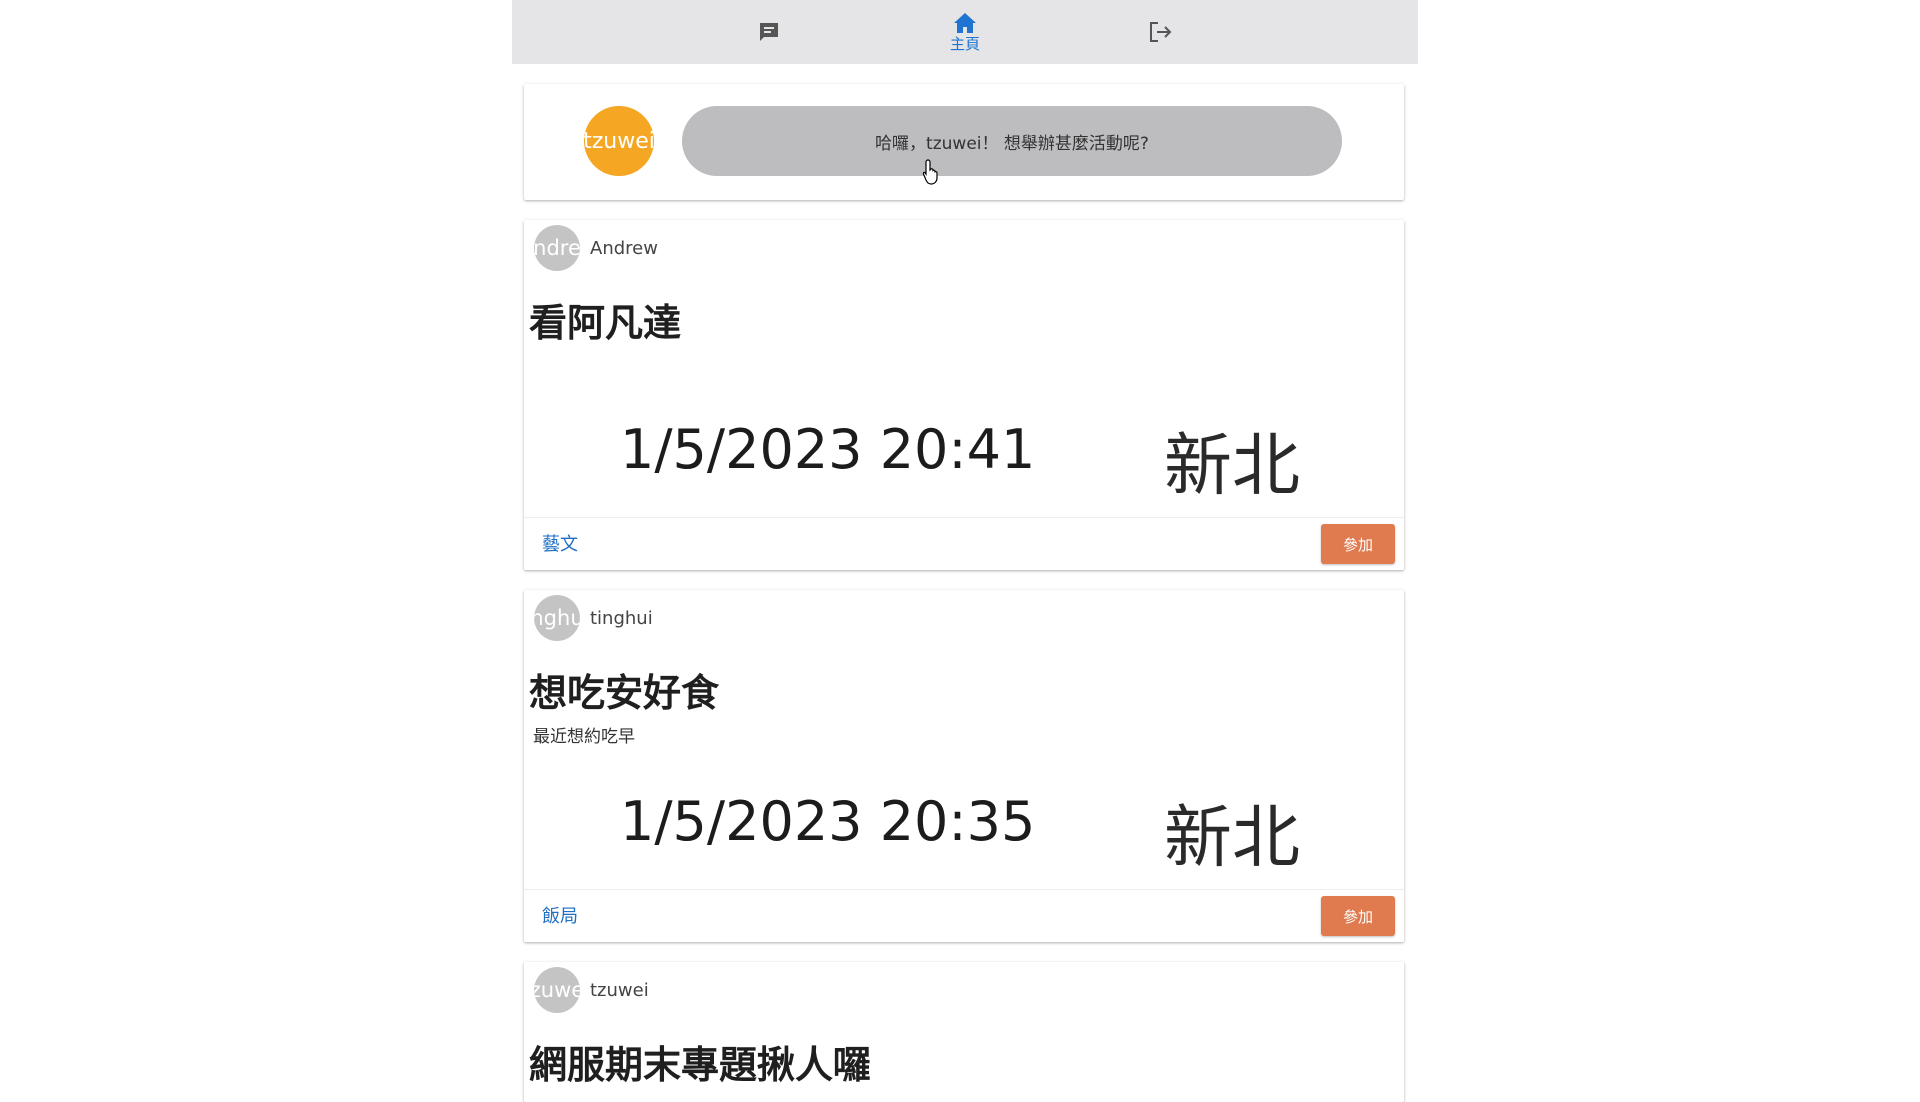  I want to click on avatar: zuwe, so click(557, 990).